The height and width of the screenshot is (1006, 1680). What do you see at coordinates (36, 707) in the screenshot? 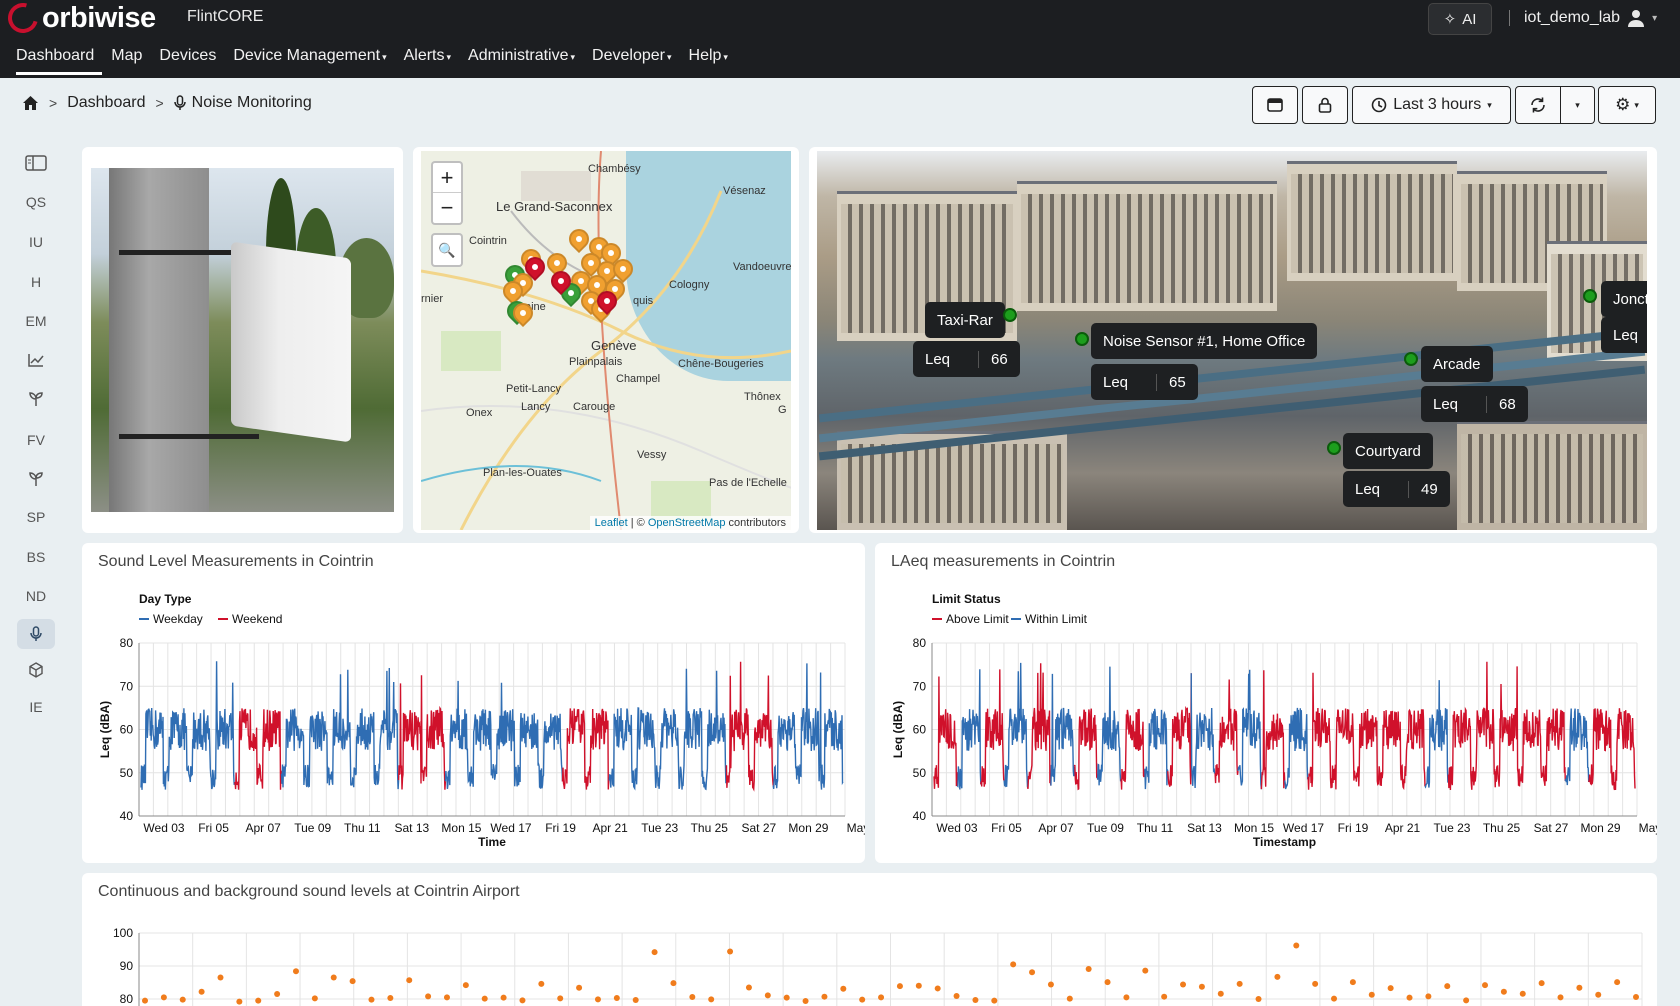
I see `sidebar-item-ie: IE` at bounding box center [36, 707].